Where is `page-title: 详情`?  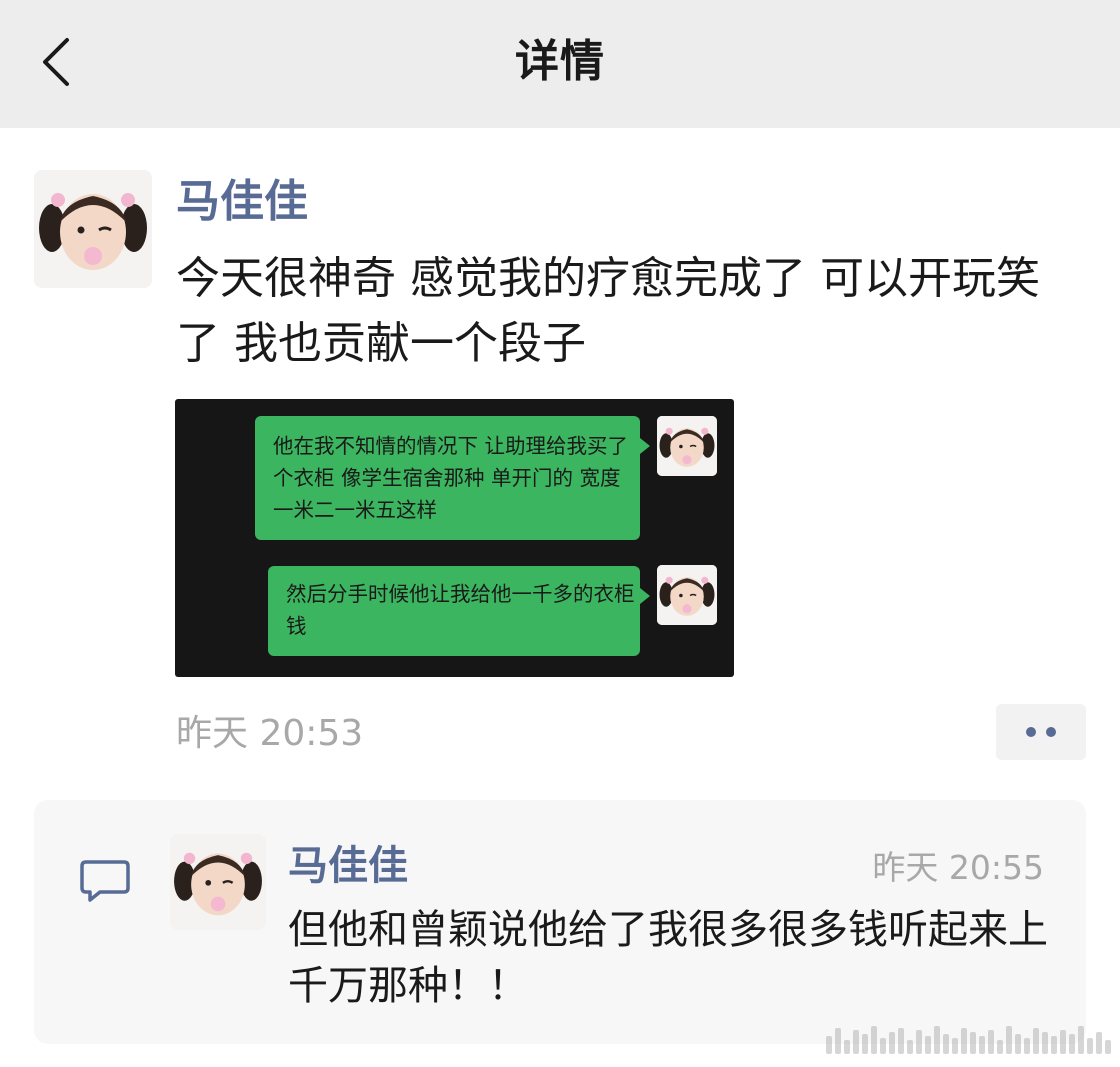 page-title: 详情 is located at coordinates (560, 61).